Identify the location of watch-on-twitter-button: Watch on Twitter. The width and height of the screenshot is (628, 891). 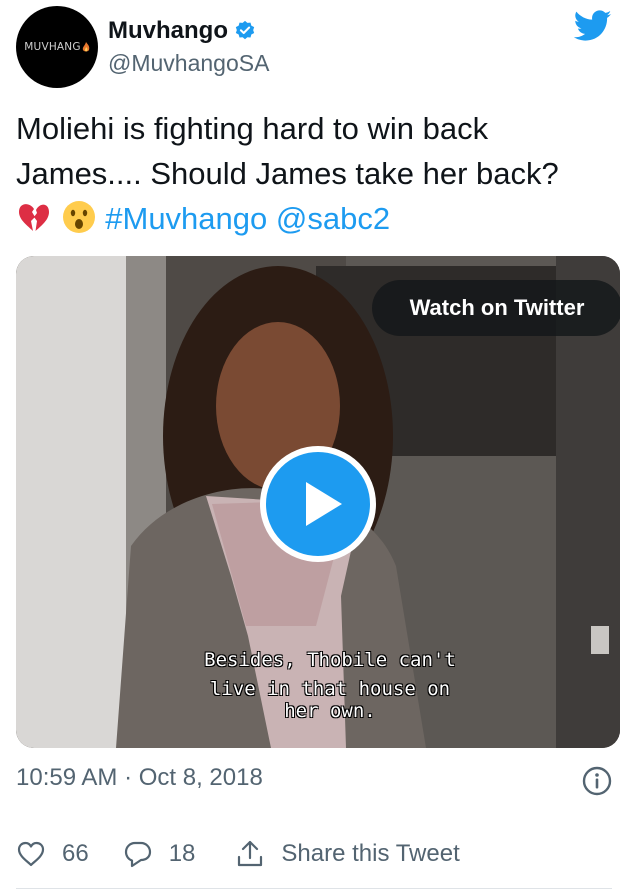
(496, 308).